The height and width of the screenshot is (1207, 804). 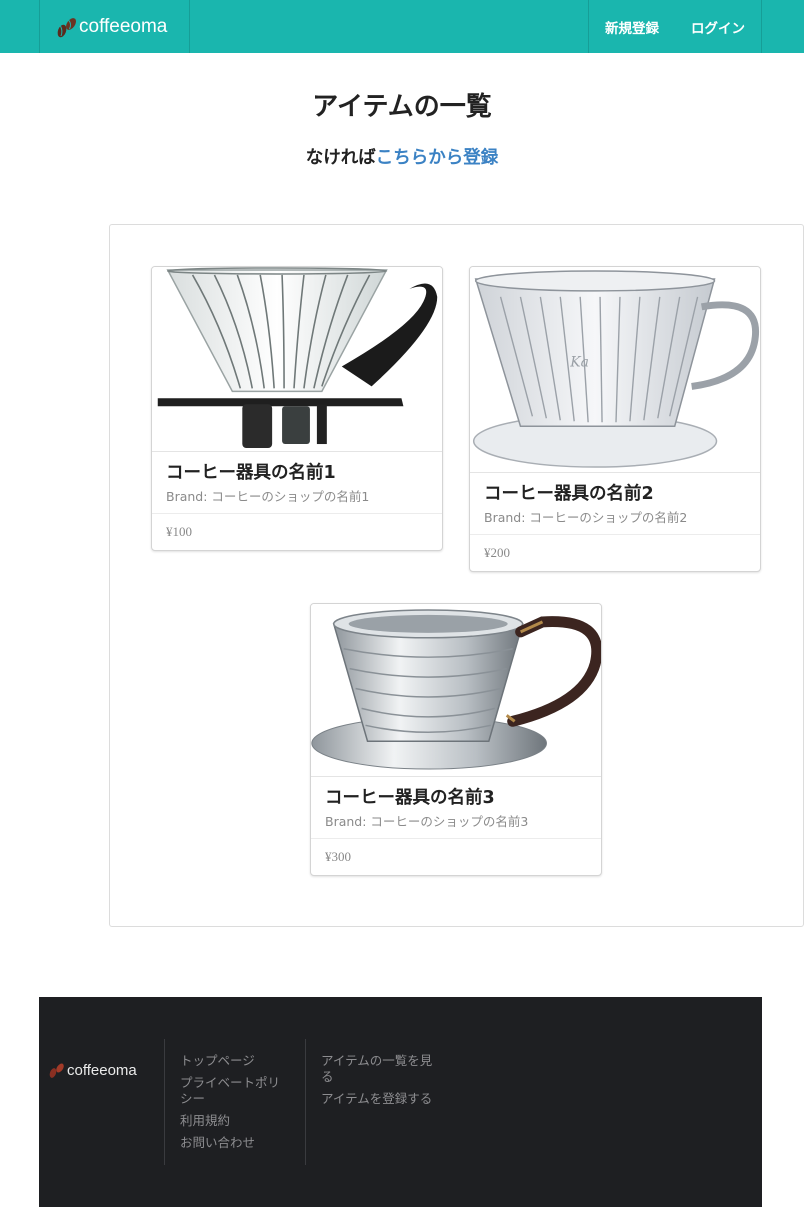 I want to click on item-brand: Brand: コーヒーのショップの名前1, so click(x=268, y=496).